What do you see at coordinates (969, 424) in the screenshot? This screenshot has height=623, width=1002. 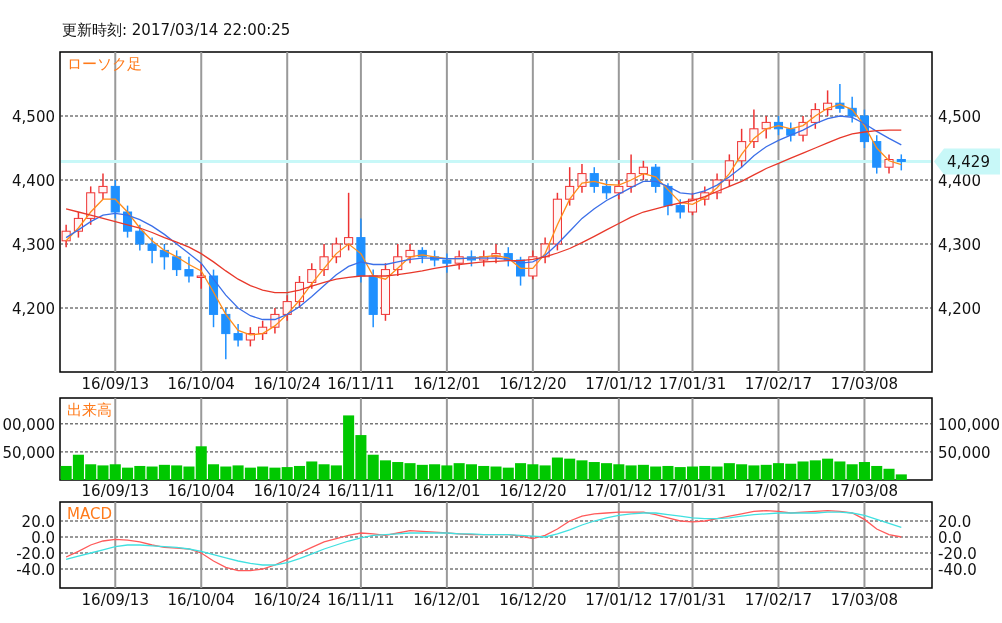 I see `axis-label: 100,000` at bounding box center [969, 424].